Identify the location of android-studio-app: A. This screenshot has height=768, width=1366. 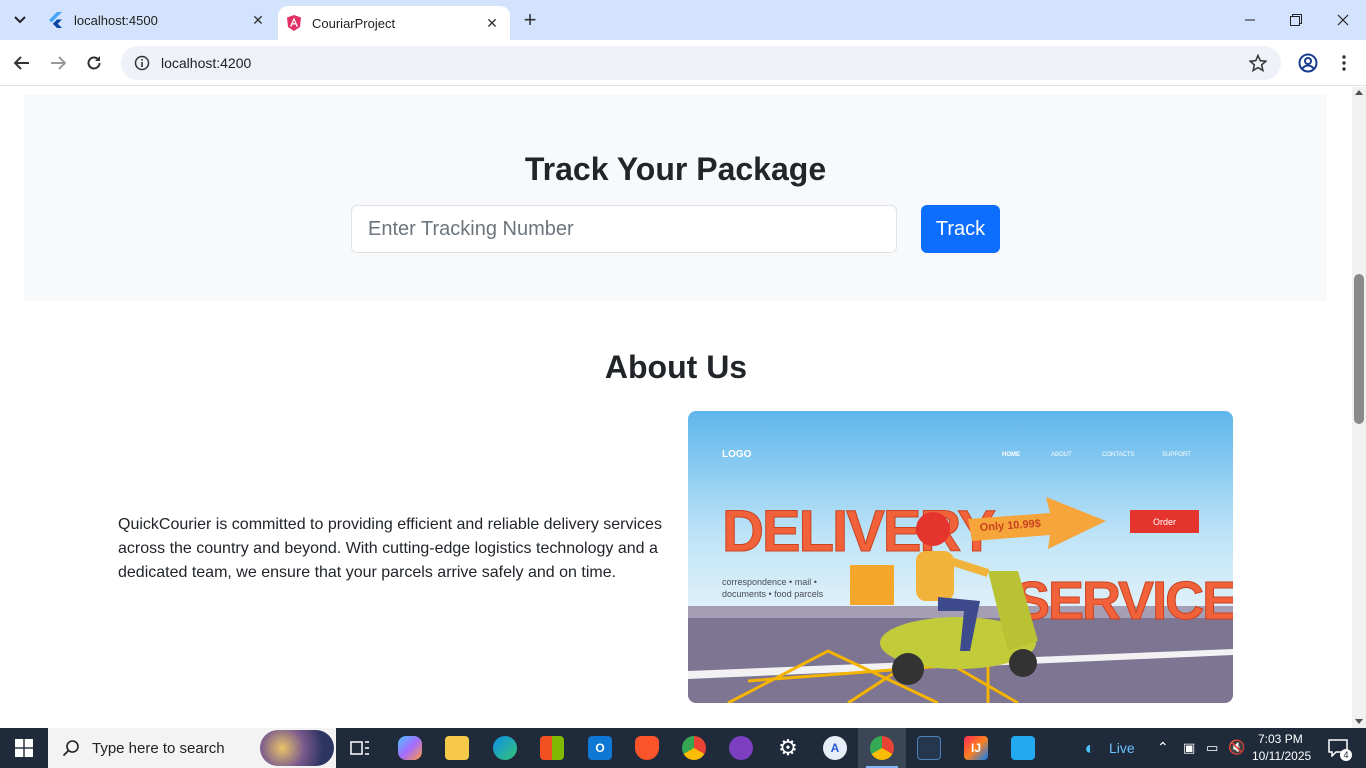
(835, 748).